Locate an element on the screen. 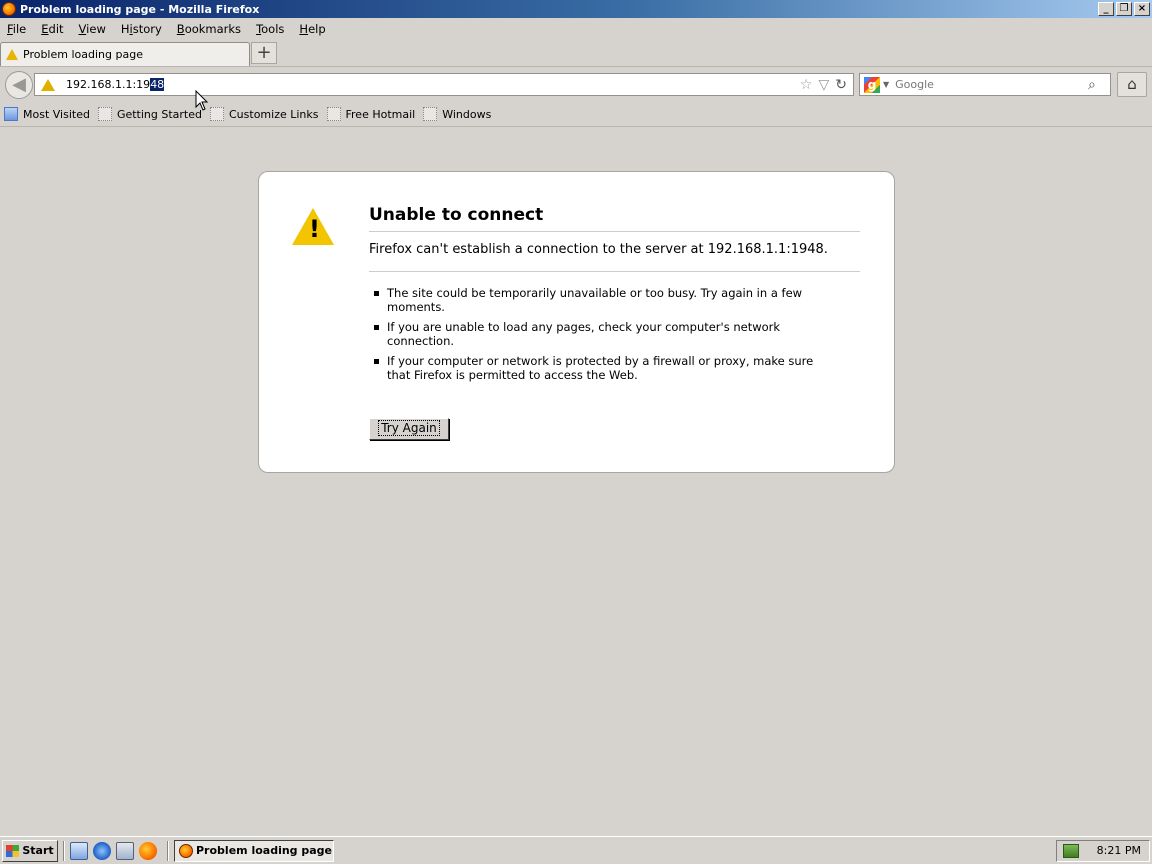 This screenshot has width=1152, height=864. search-bar: g ▼ Google ⌕ is located at coordinates (985, 84).